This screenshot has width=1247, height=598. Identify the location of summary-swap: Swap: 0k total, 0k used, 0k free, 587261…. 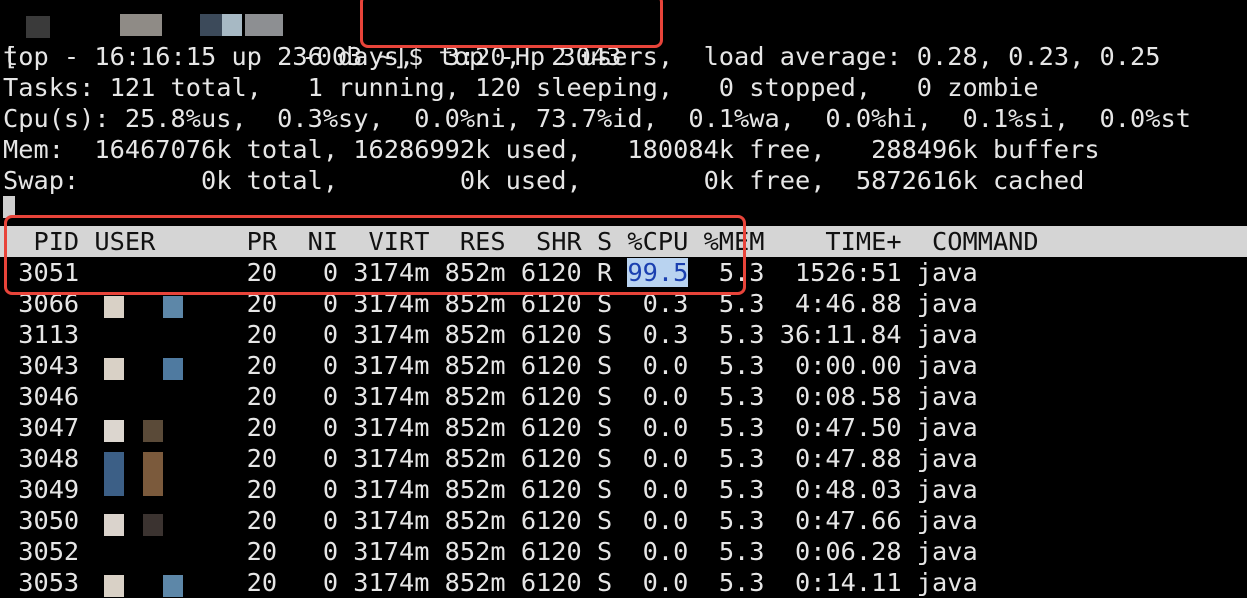
(544, 180).